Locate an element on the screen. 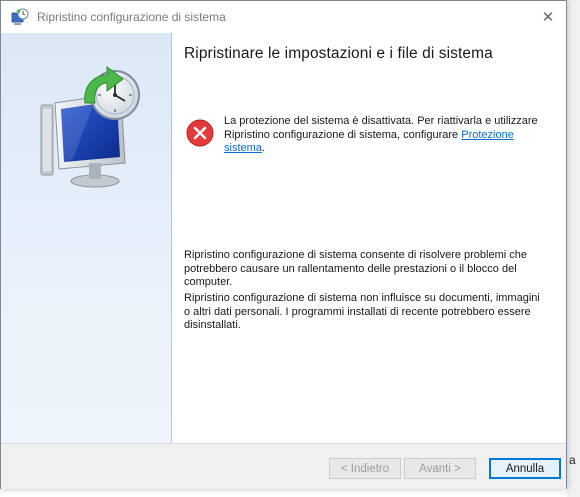 The width and height of the screenshot is (580, 497). system-restore-icon is located at coordinates (20, 16).